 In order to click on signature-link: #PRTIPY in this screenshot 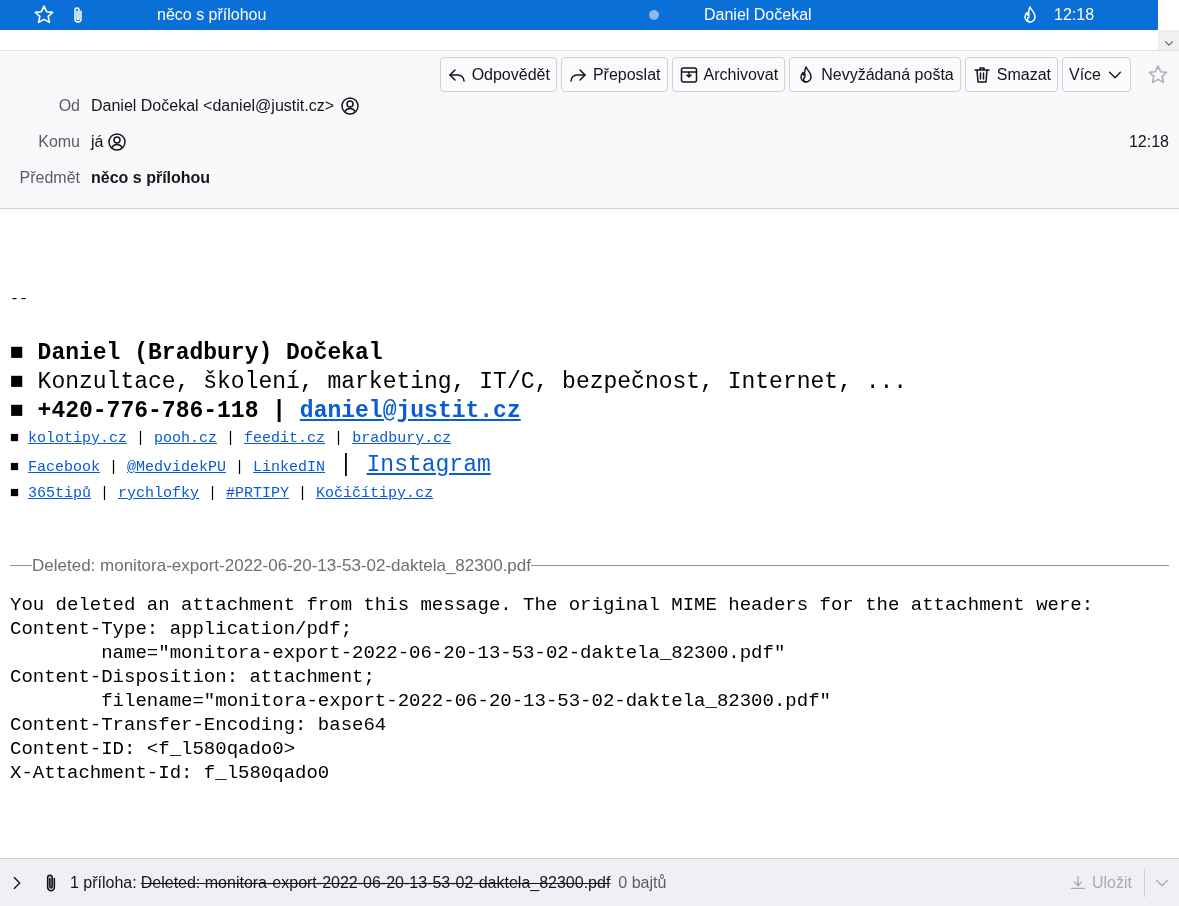, I will do `click(258, 493)`.